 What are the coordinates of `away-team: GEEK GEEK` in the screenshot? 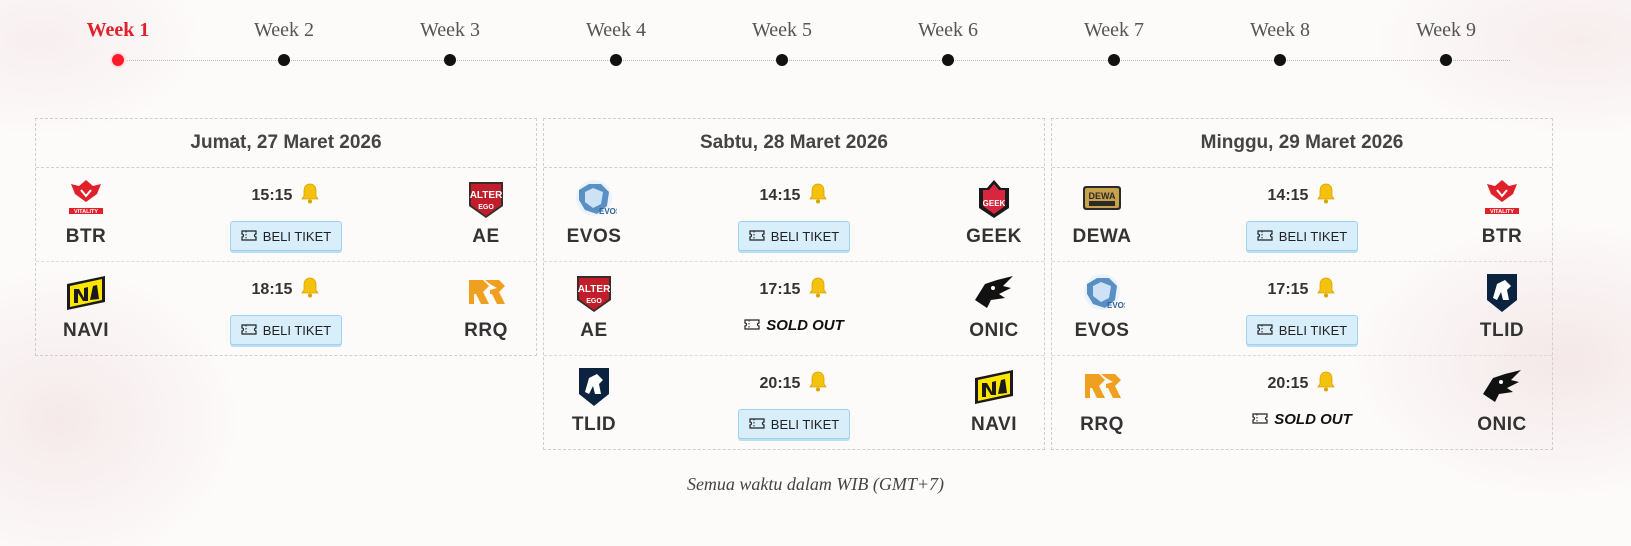 It's located at (994, 212).